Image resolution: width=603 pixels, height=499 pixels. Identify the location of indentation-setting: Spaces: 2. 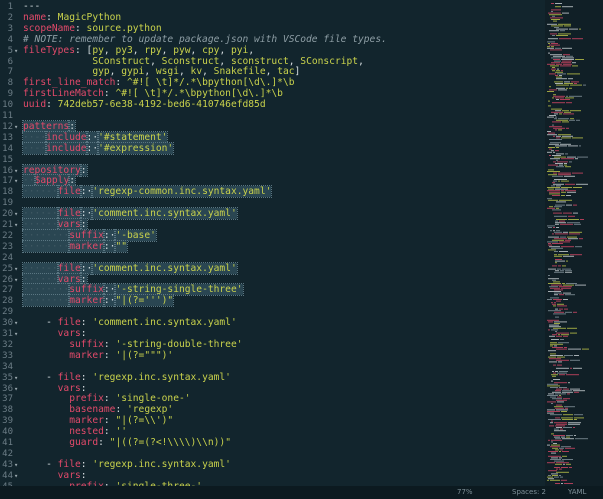
(529, 492).